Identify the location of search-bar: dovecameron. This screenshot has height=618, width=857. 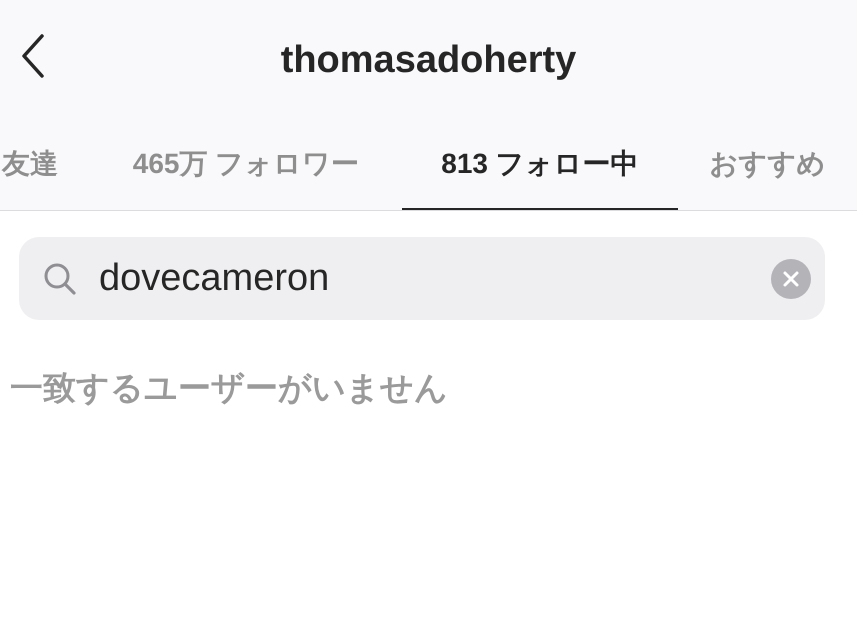
(422, 278).